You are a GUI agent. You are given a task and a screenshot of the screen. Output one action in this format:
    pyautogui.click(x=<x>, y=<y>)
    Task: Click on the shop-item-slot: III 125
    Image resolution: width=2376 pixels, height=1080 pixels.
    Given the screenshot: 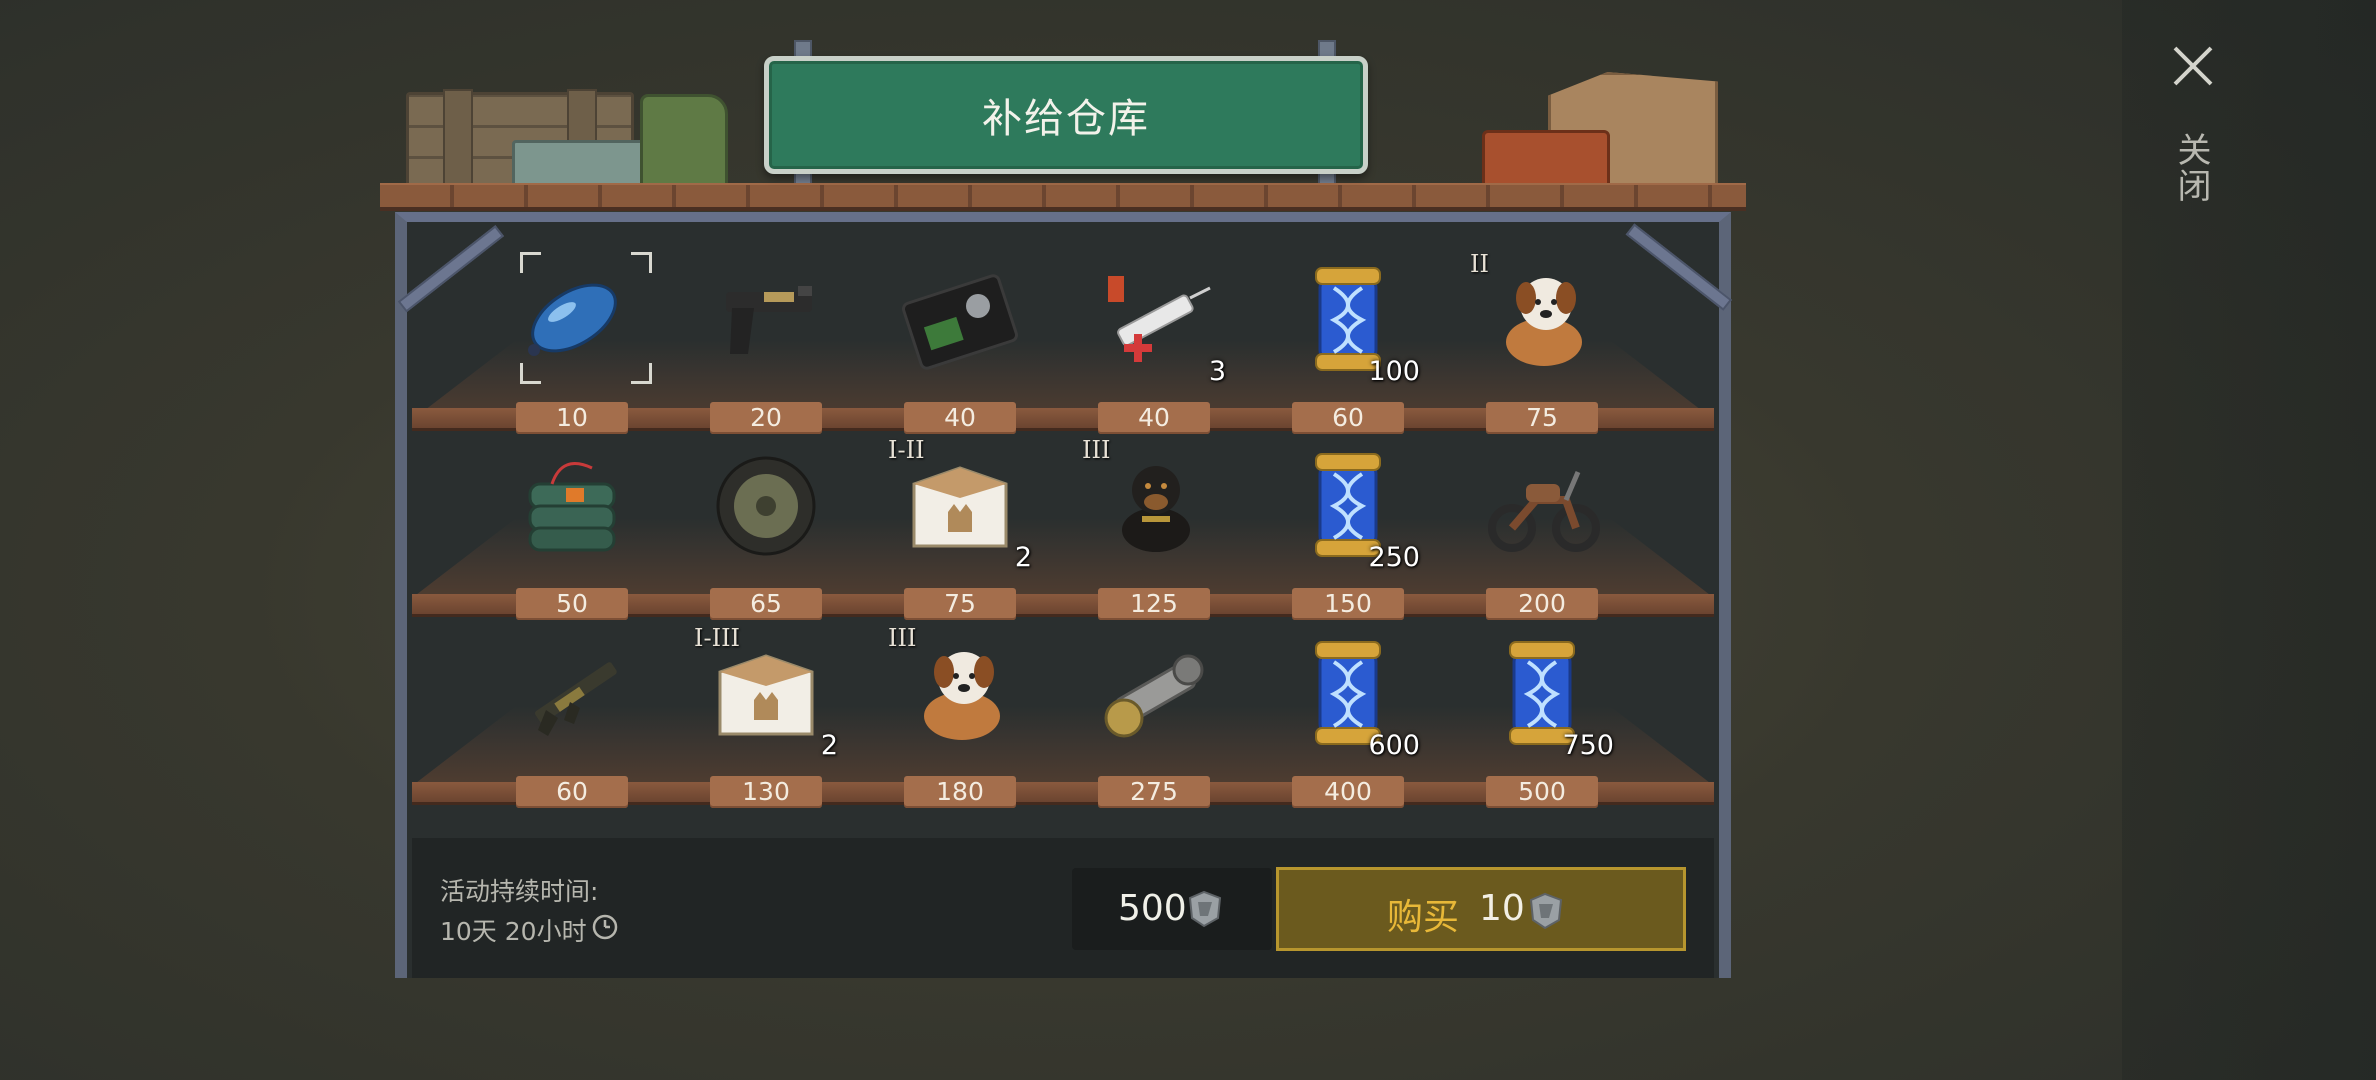 What is the action you would take?
    pyautogui.click(x=1154, y=529)
    